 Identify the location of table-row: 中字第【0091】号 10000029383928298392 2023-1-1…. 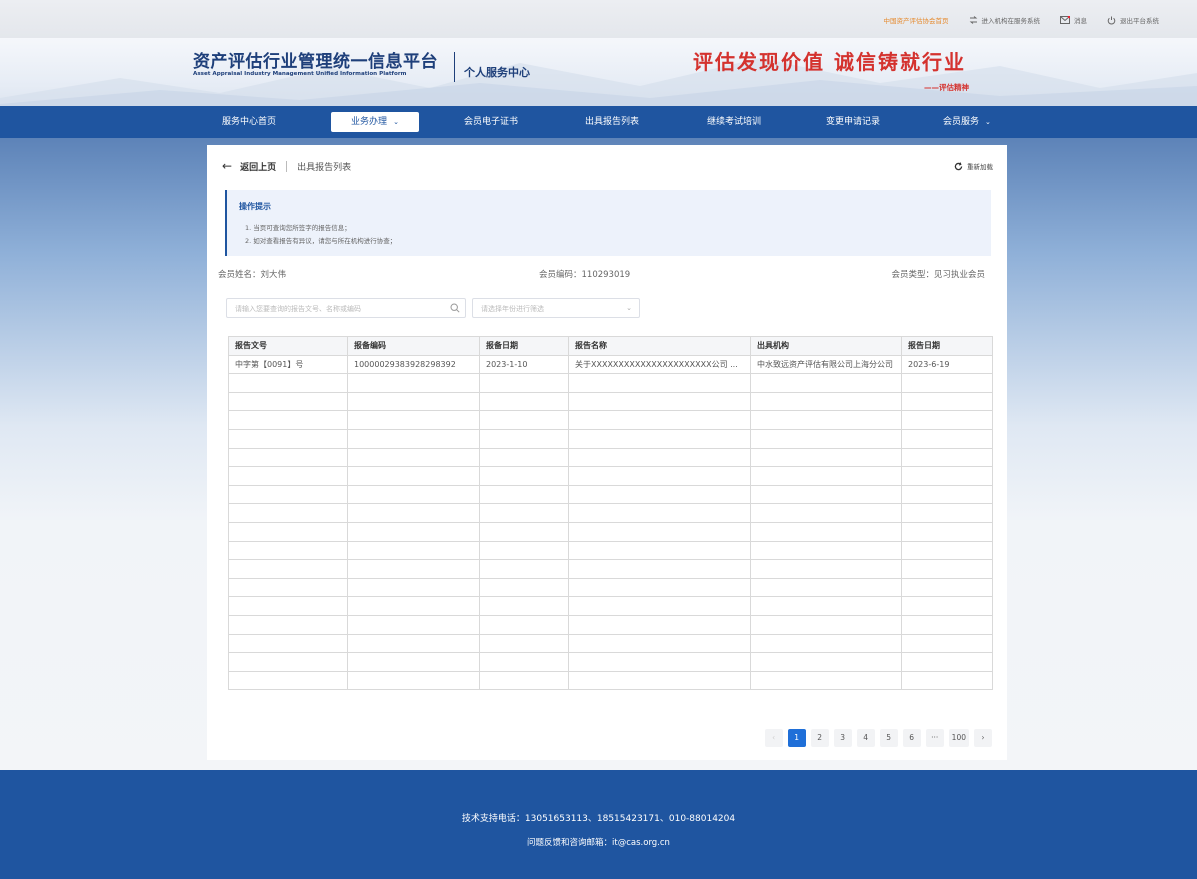
(610, 364).